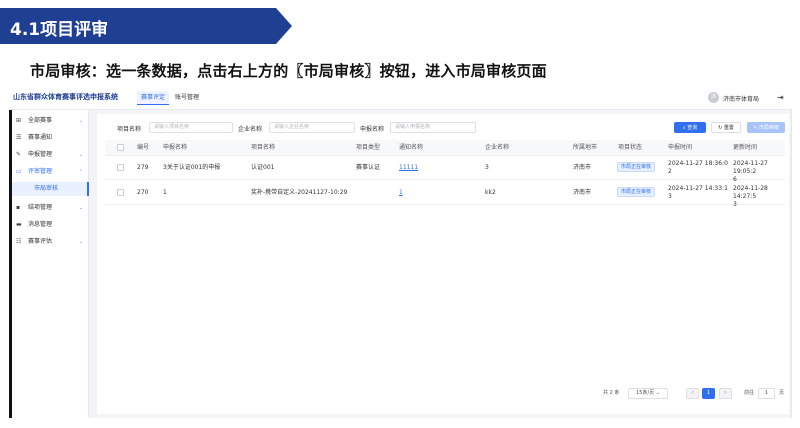 This screenshot has height=428, width=800. What do you see at coordinates (408, 168) in the screenshot?
I see `notice-link: 11111` at bounding box center [408, 168].